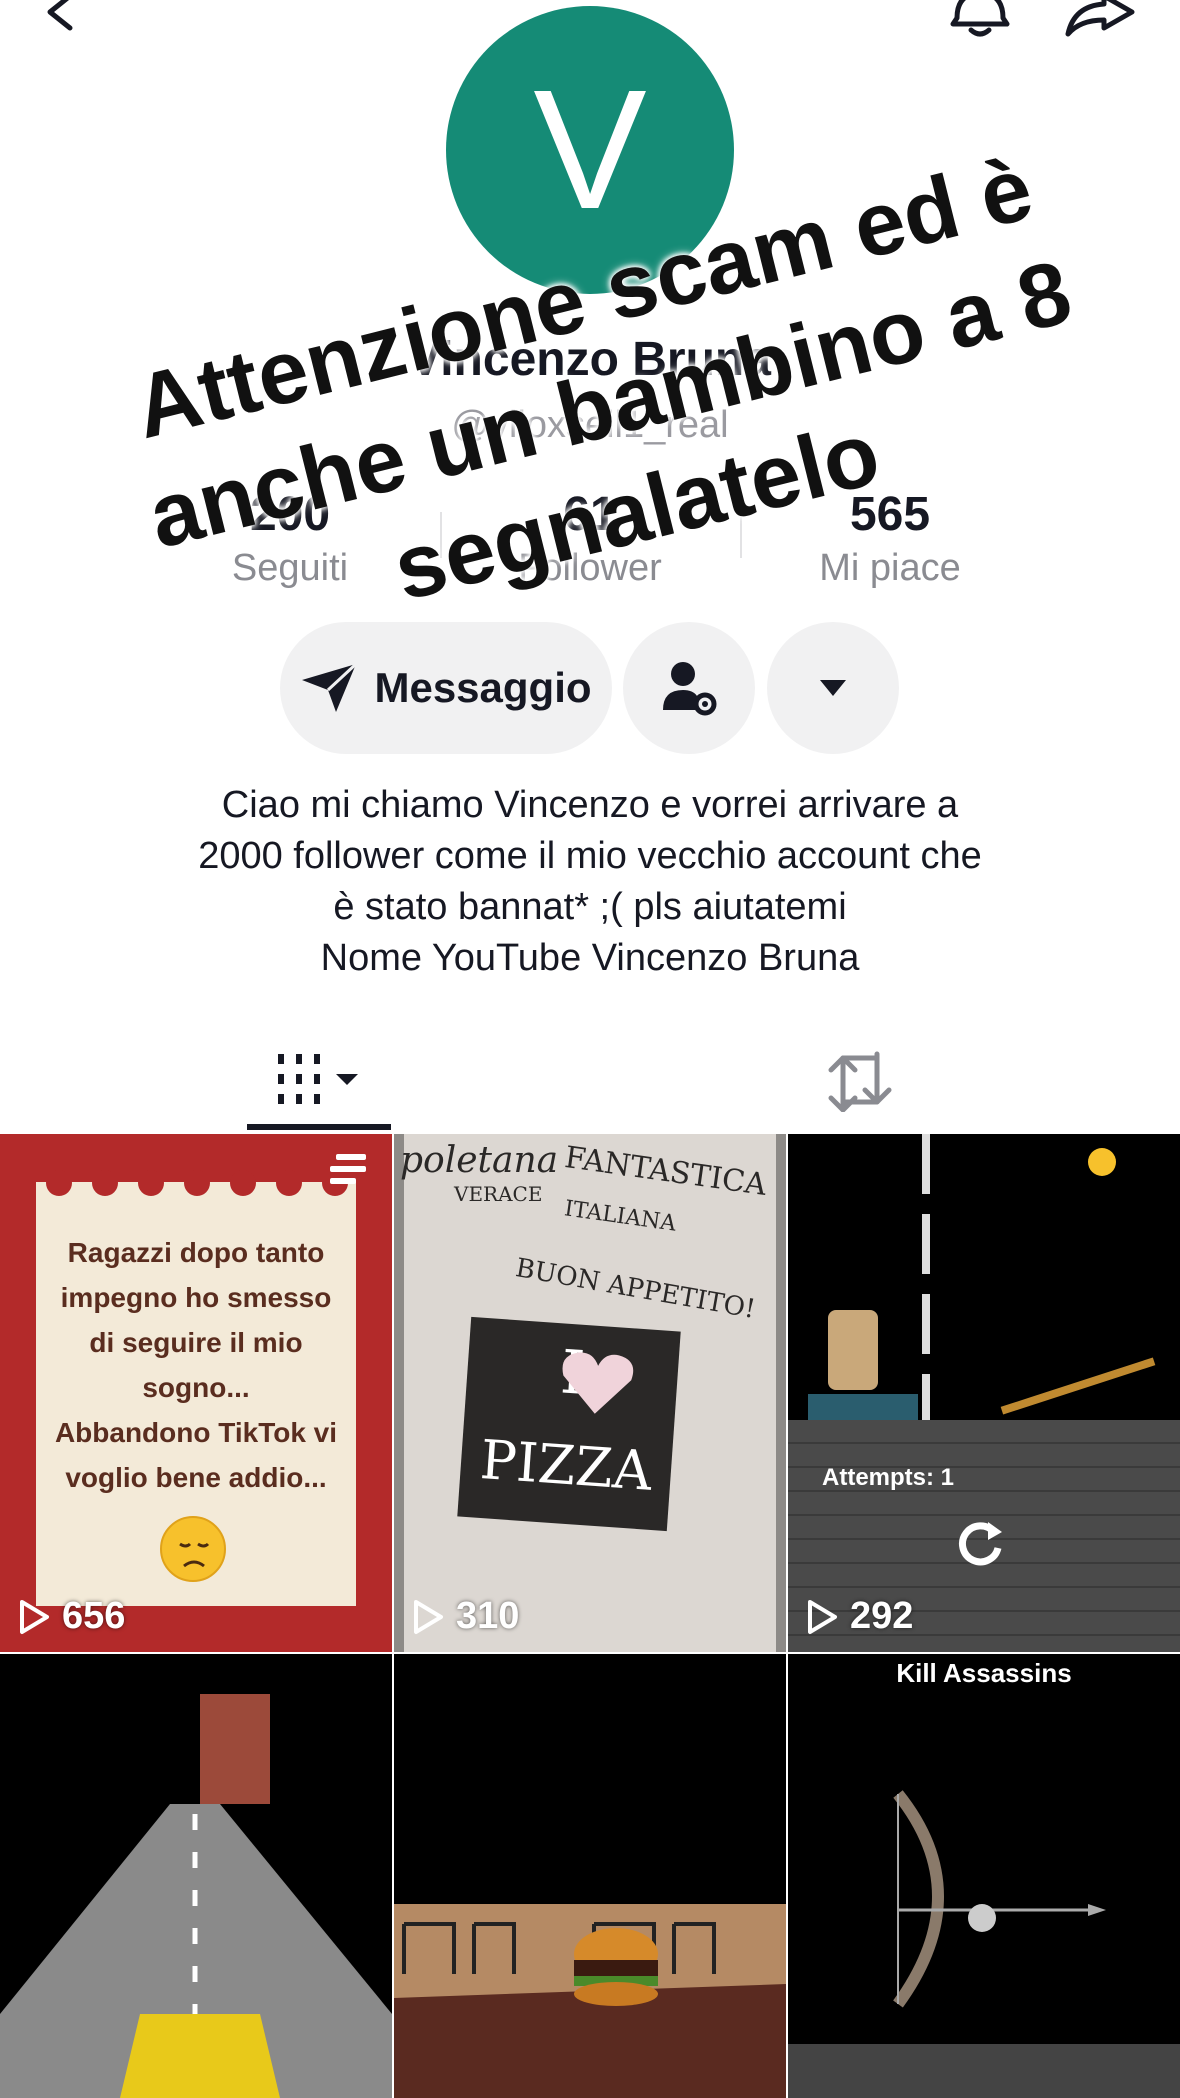 This screenshot has width=1180, height=2098. I want to click on sad-face-icon, so click(193, 1549).